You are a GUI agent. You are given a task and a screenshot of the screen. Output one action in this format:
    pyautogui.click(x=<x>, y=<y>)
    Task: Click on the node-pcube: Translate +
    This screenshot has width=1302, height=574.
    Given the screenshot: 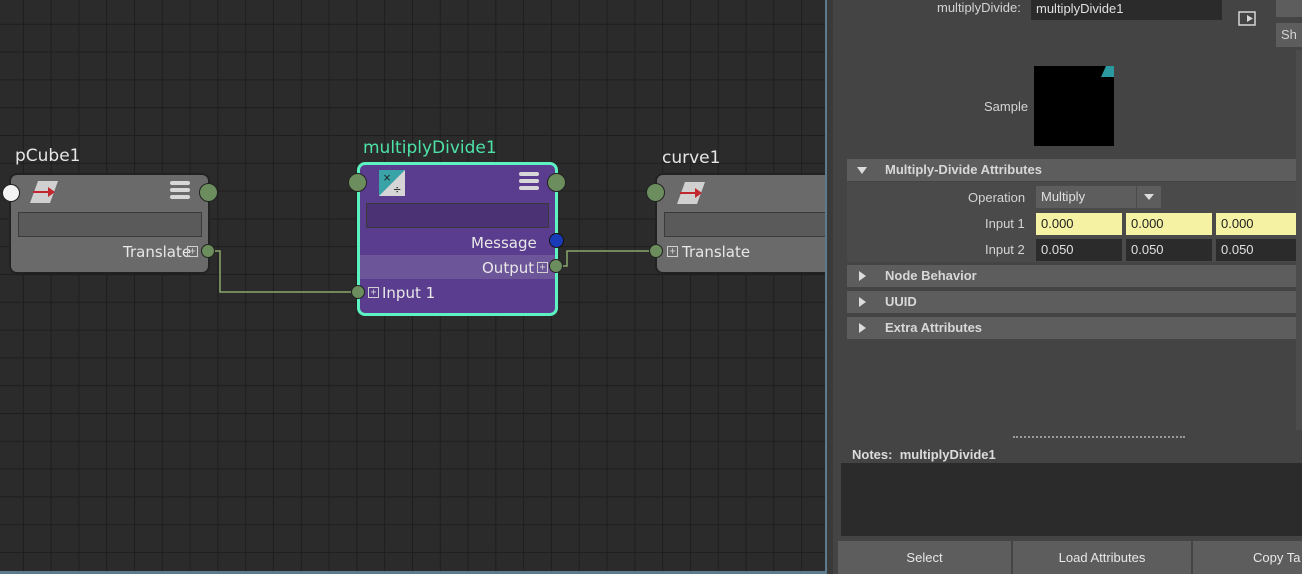 What is the action you would take?
    pyautogui.click(x=109, y=223)
    